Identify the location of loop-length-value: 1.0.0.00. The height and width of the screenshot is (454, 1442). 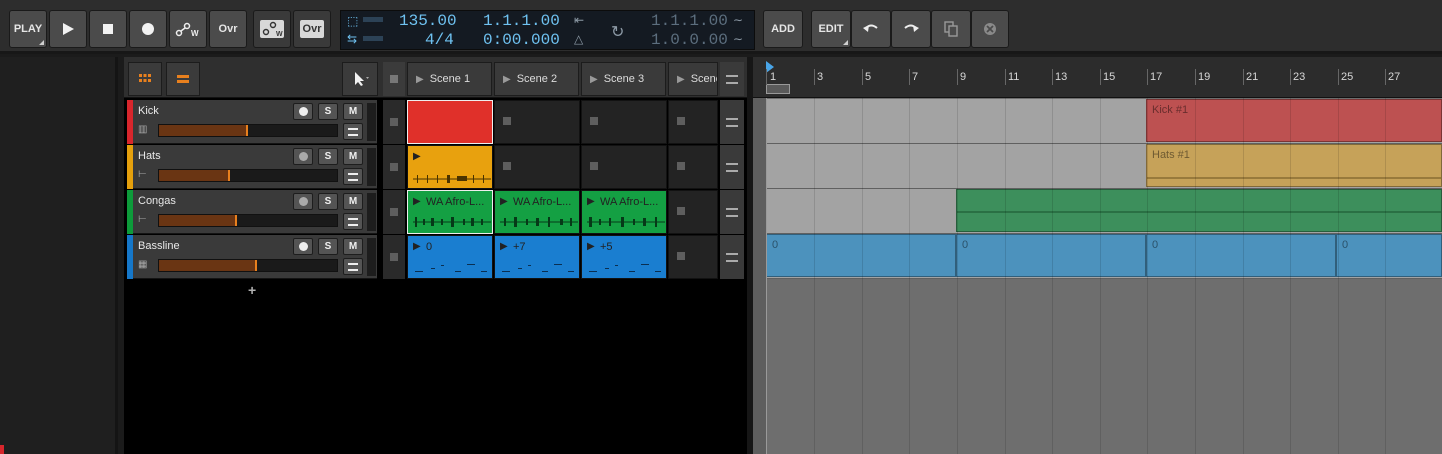
(689, 40).